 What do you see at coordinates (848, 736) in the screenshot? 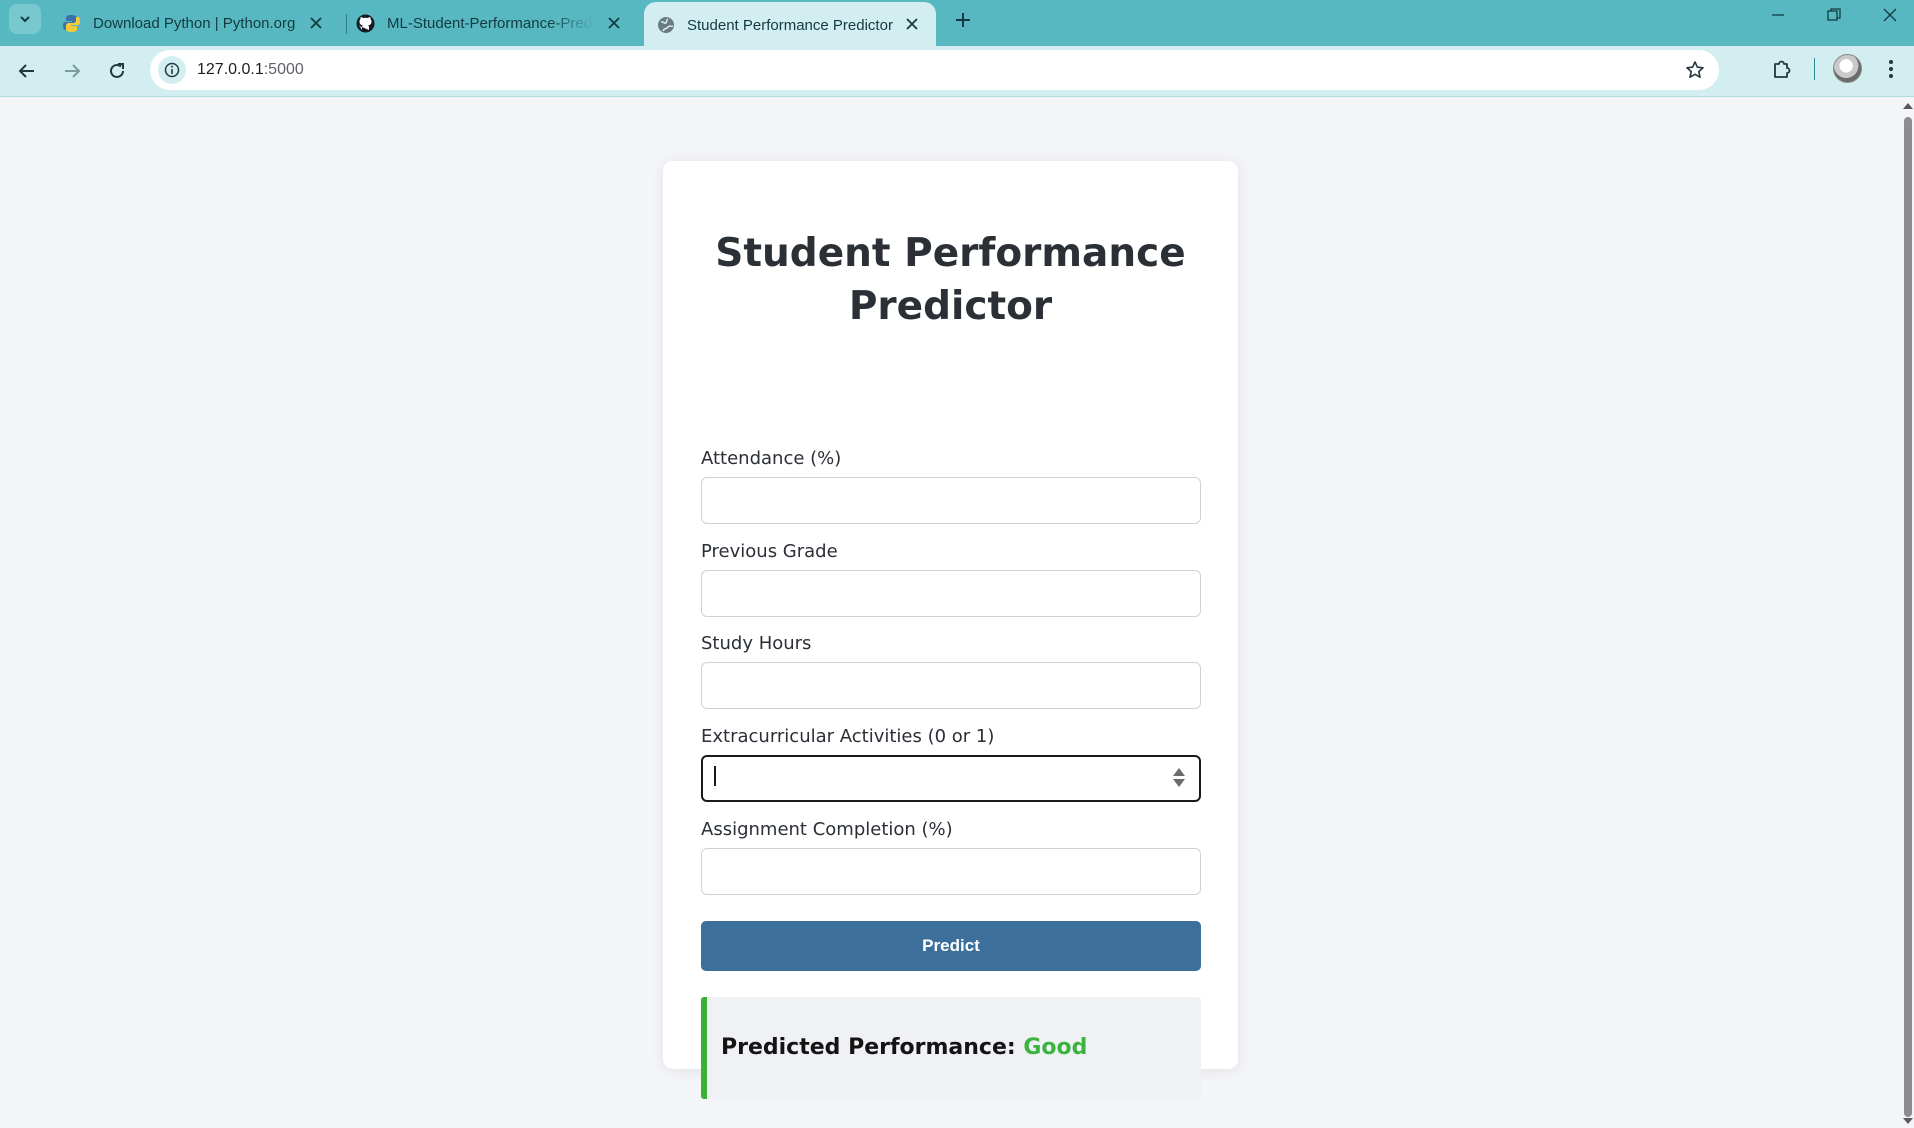
I see `extracurricular-label: Extracurricular Activities (0 or 1)` at bounding box center [848, 736].